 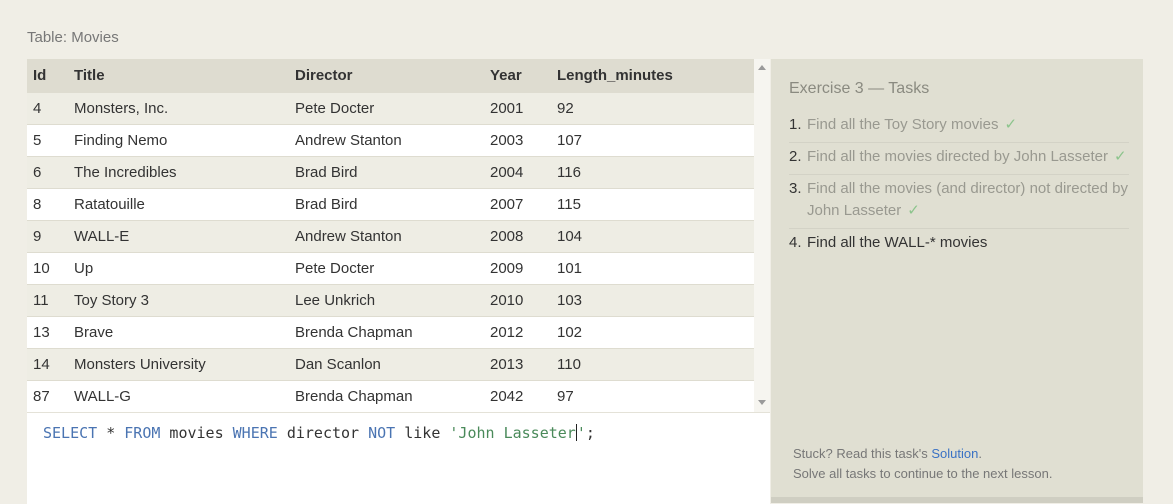 I want to click on cell-year: 2003, so click(x=517, y=139).